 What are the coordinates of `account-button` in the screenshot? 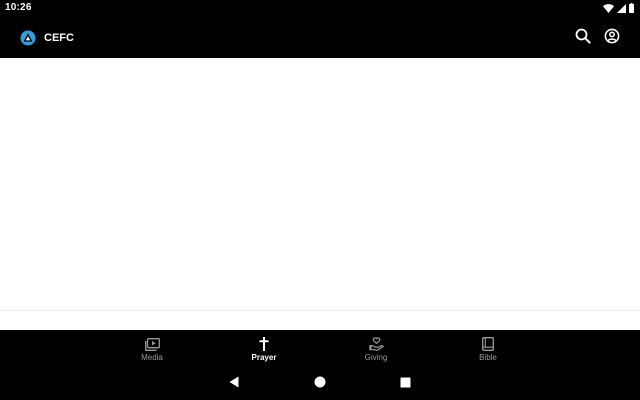 It's located at (612, 38).